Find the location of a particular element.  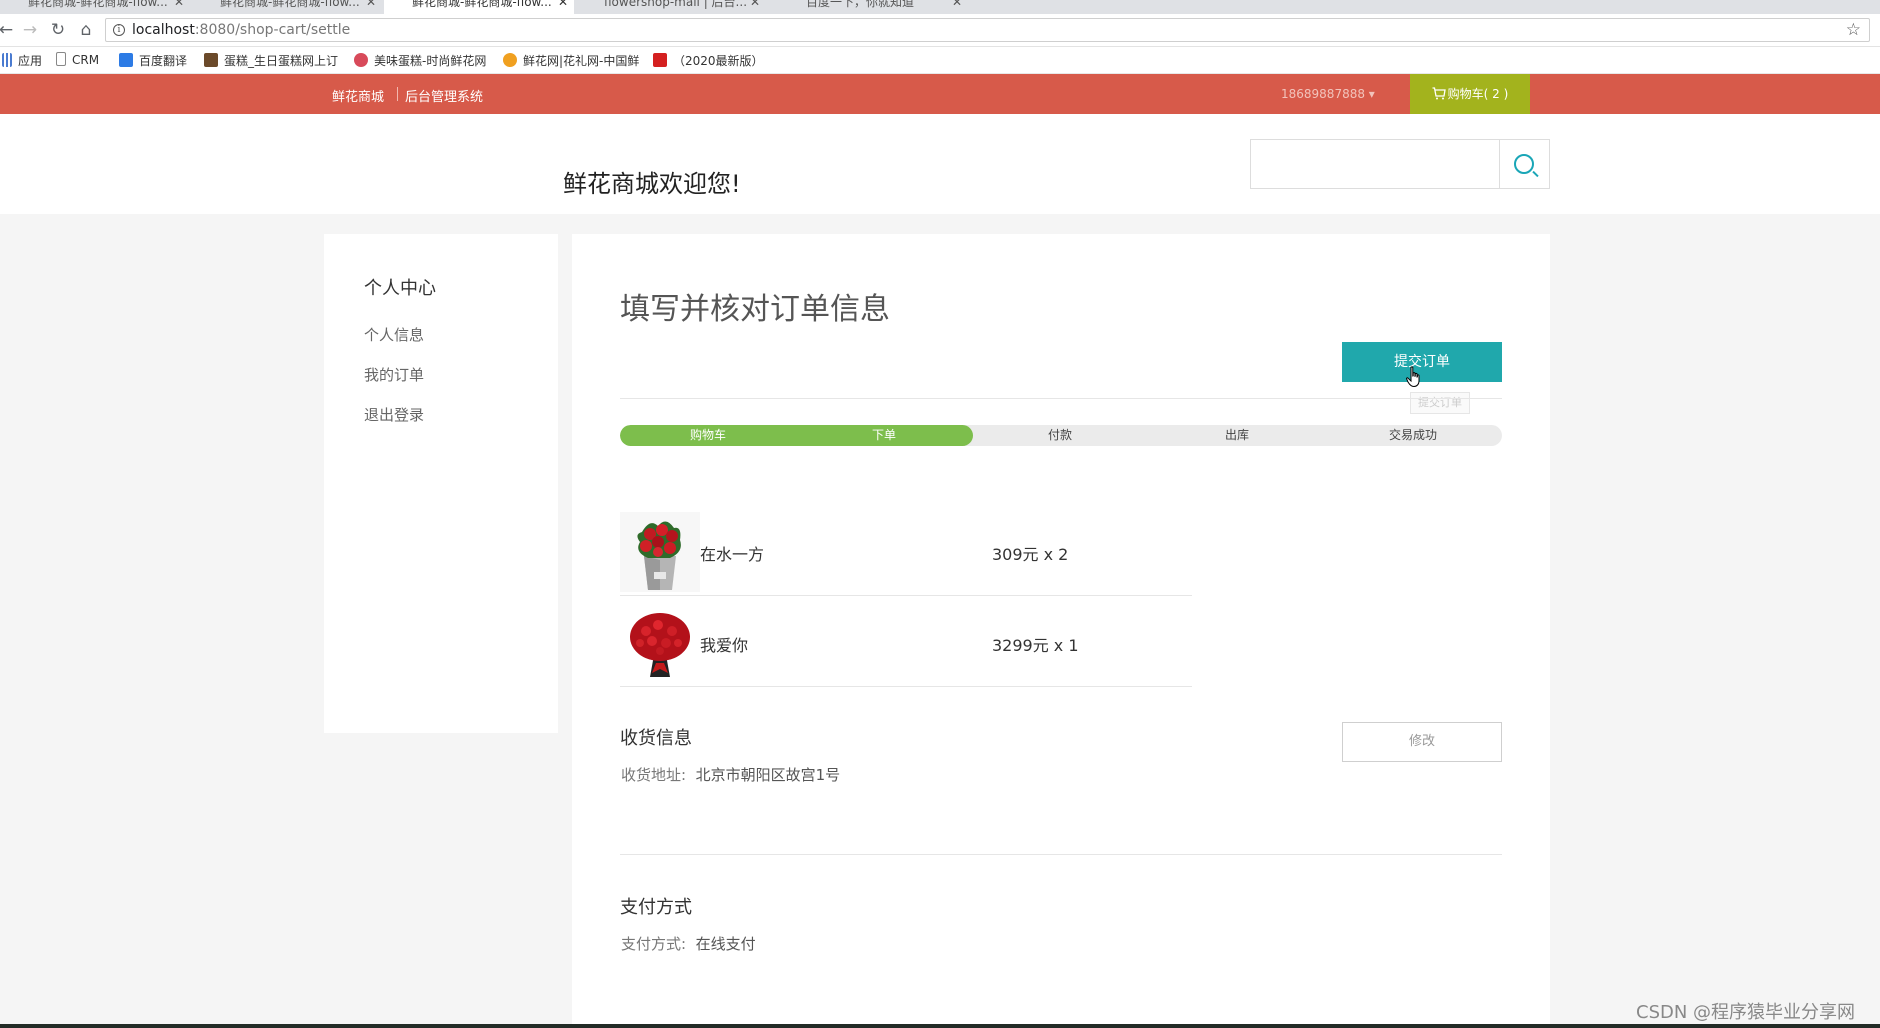

star-icon: ☆ is located at coordinates (1853, 30).